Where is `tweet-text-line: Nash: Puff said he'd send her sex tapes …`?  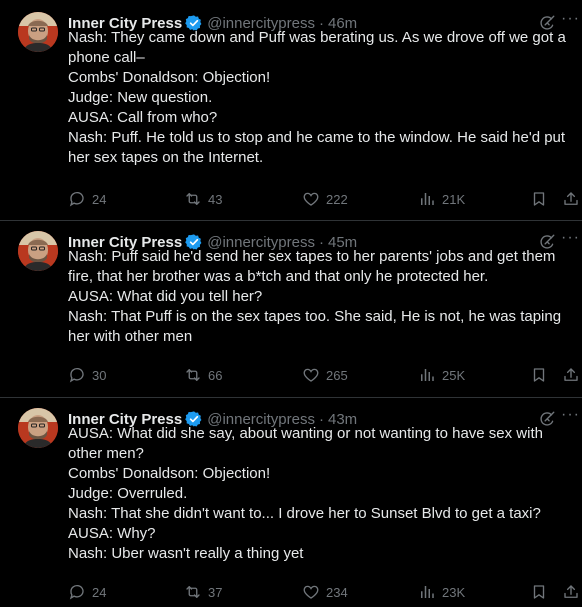
tweet-text-line: Nash: Puff said he'd send her sex tapes … is located at coordinates (312, 256).